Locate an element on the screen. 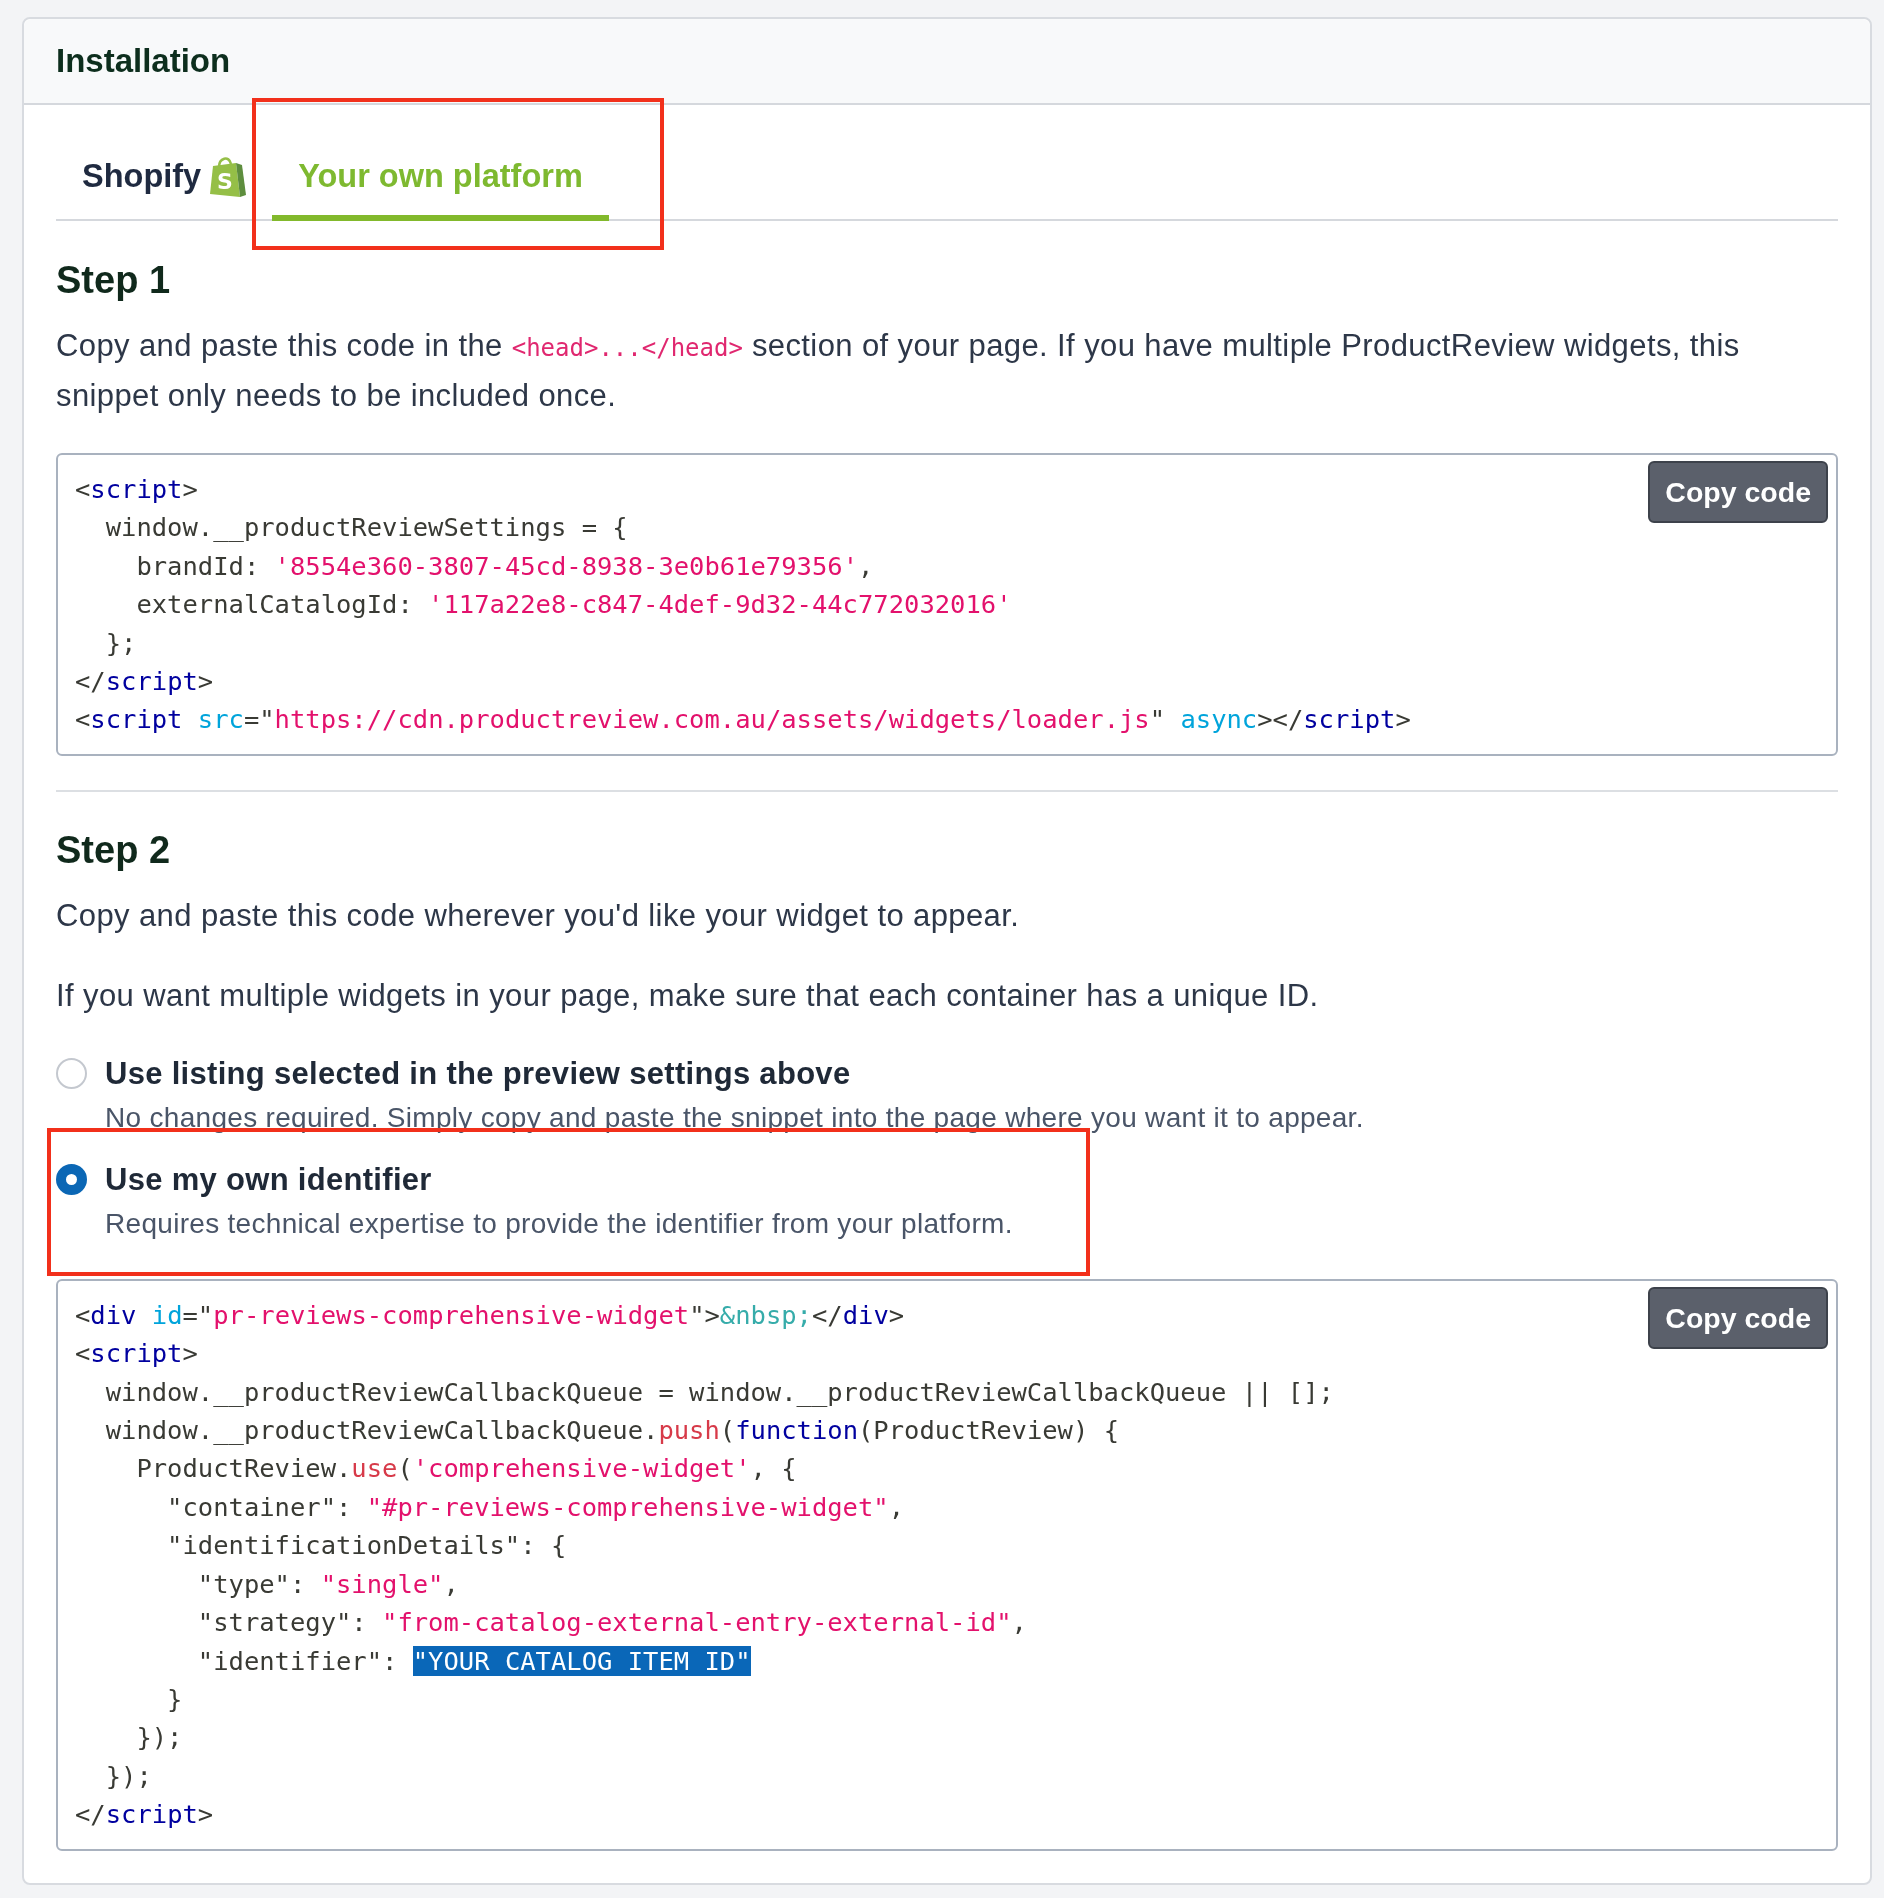 The height and width of the screenshot is (1898, 1884). code-line: ProductReview.use('comprehensive-widget', { is located at coordinates (466, 1469).